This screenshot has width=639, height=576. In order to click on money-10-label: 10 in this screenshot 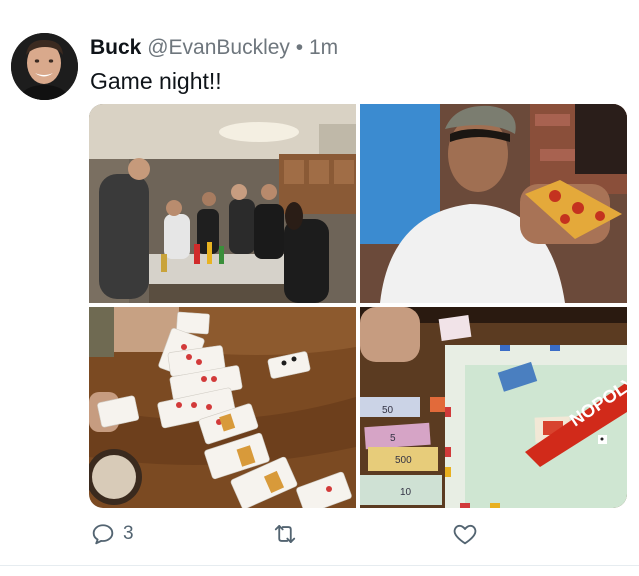, I will do `click(406, 492)`.